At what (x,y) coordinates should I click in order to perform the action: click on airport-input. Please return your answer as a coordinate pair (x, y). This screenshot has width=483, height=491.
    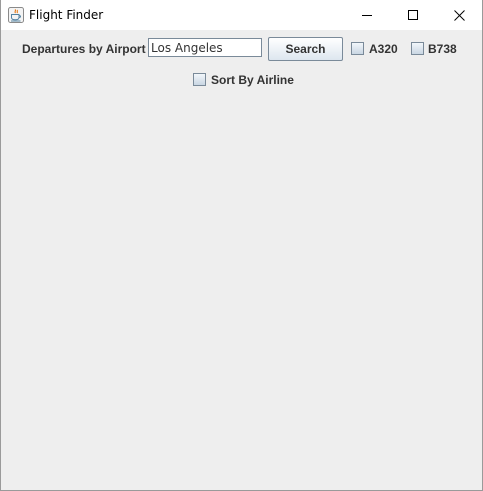
    Looking at the image, I should click on (205, 47).